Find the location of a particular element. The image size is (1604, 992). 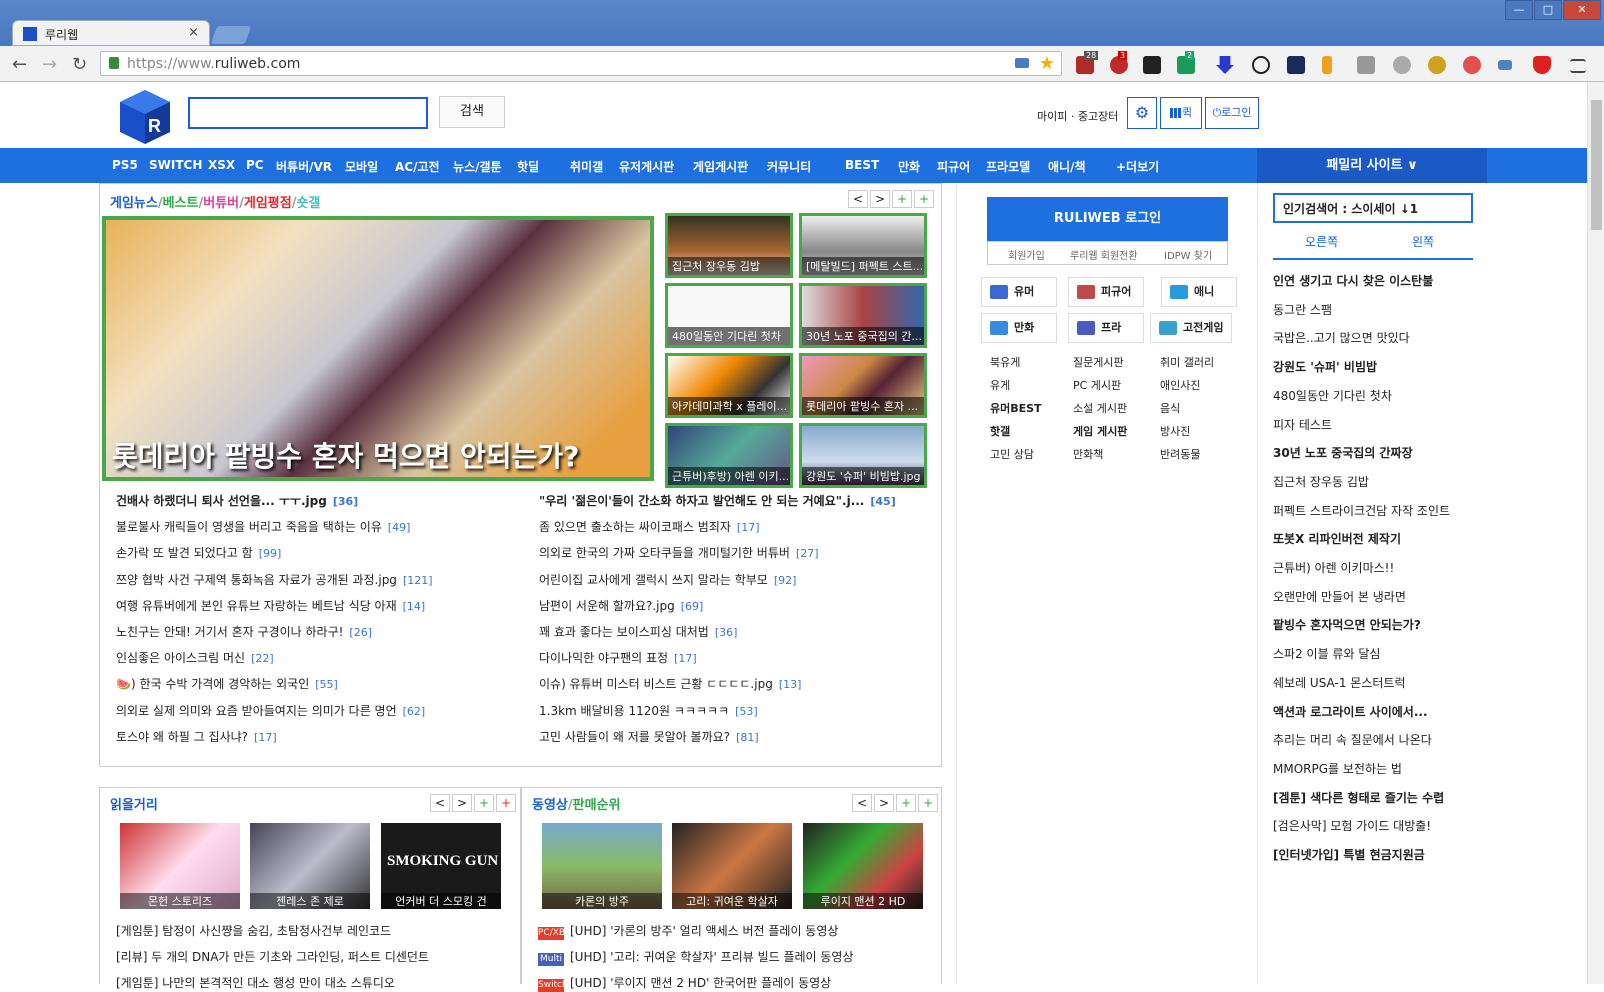

board-link: 북유게 is located at coordinates (1005, 362).